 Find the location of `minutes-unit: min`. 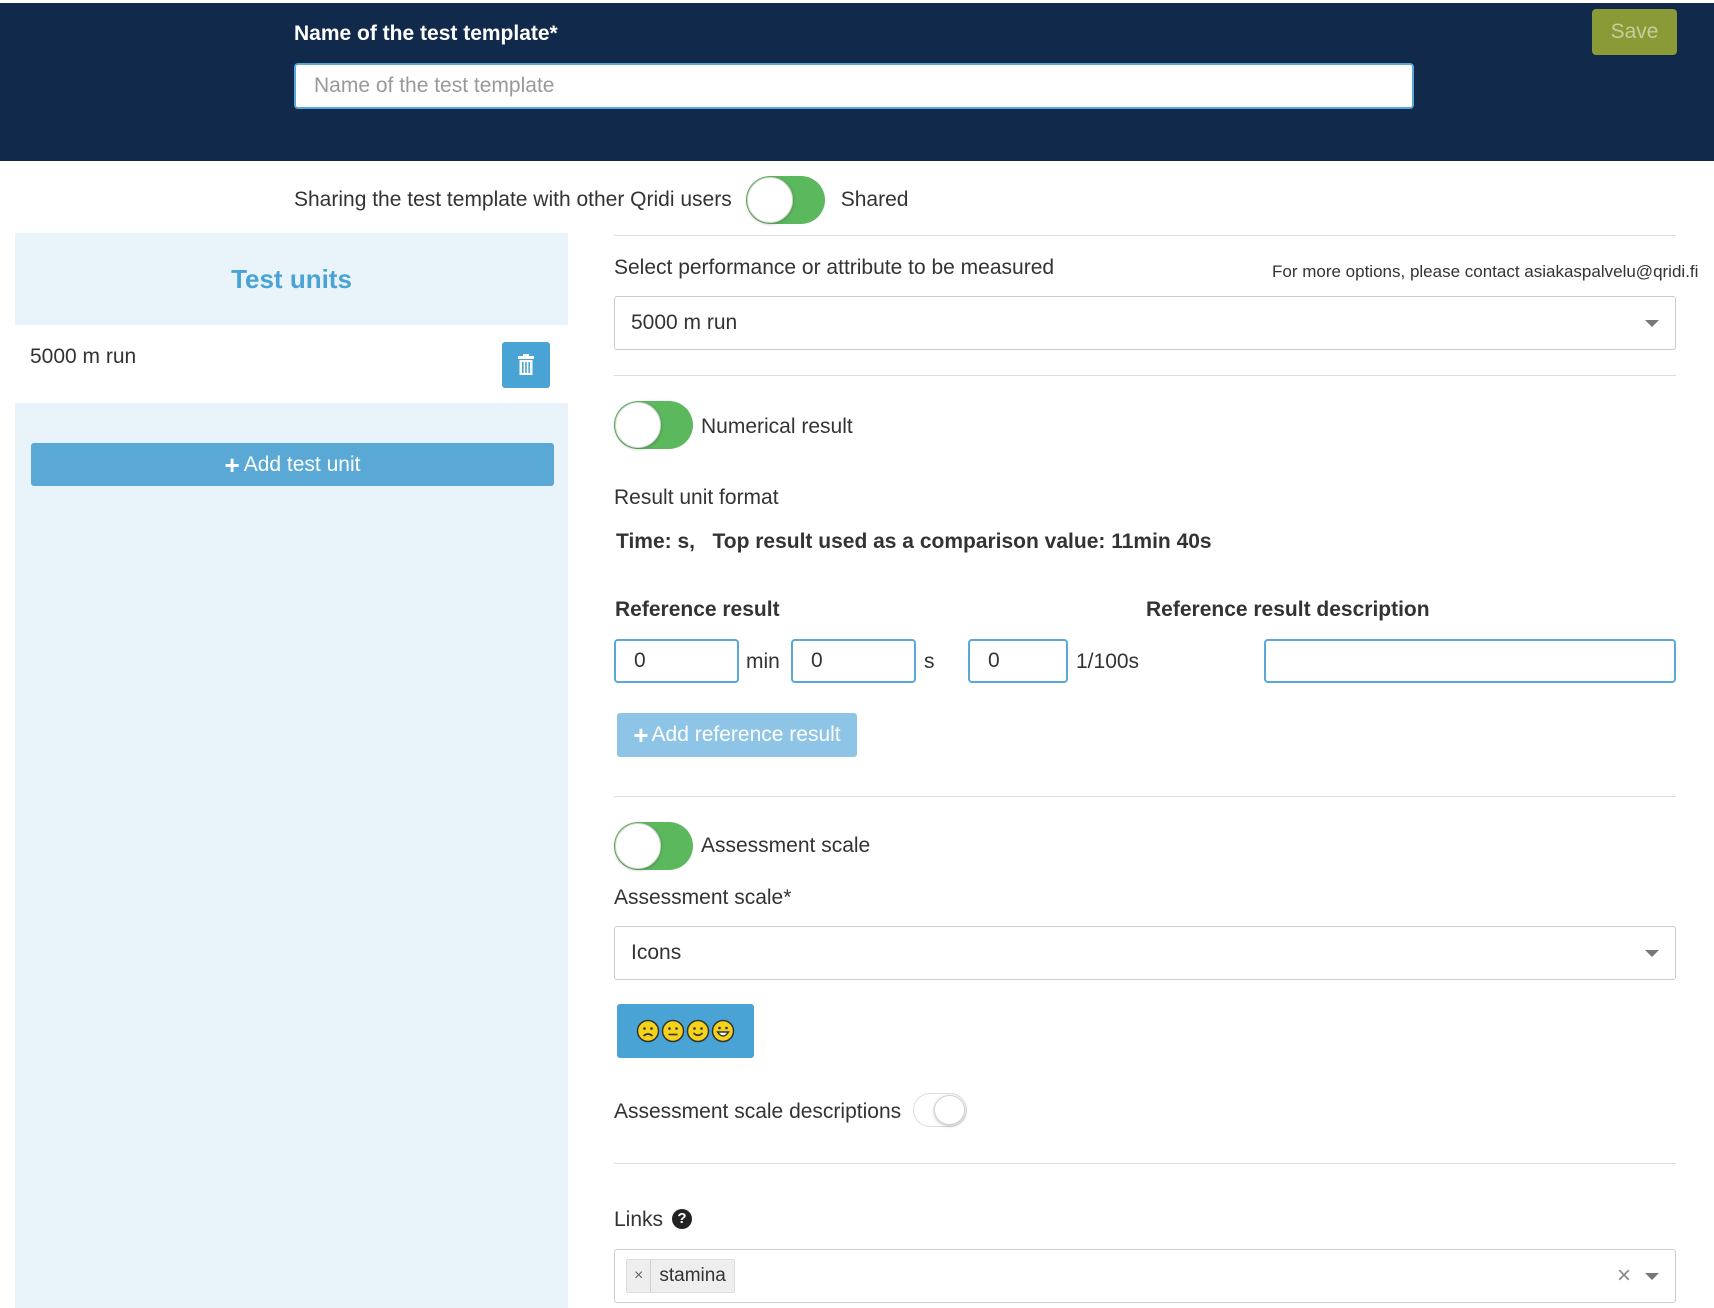

minutes-unit: min is located at coordinates (763, 661).